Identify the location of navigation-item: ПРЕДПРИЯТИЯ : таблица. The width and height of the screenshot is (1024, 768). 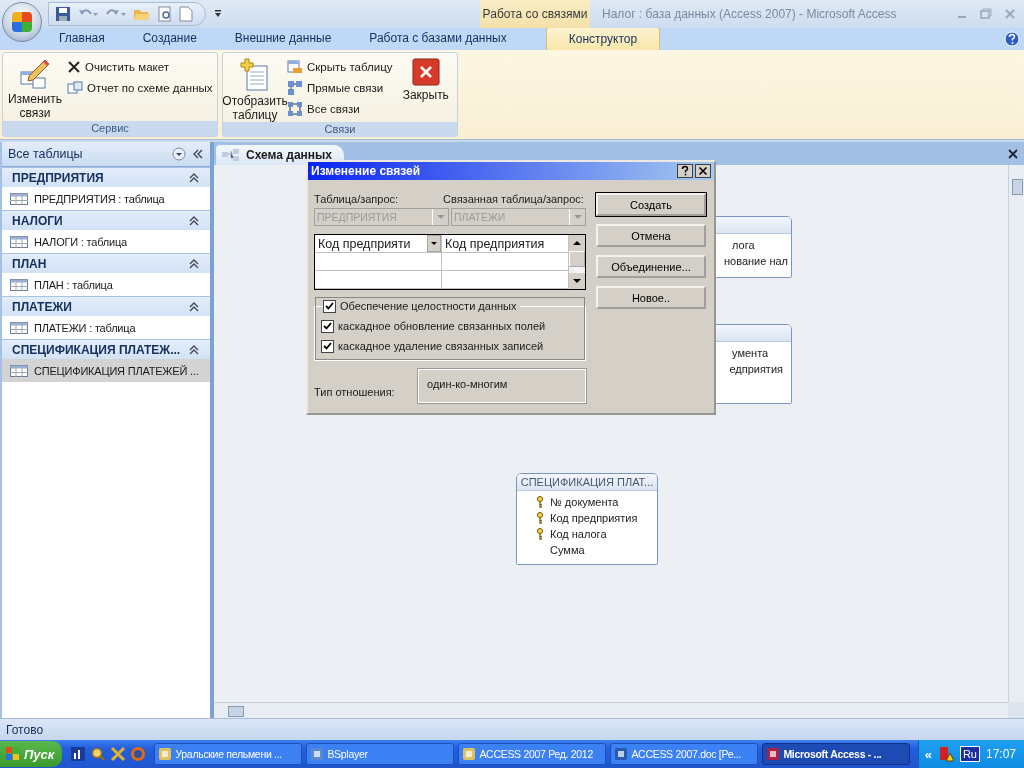
(106, 198).